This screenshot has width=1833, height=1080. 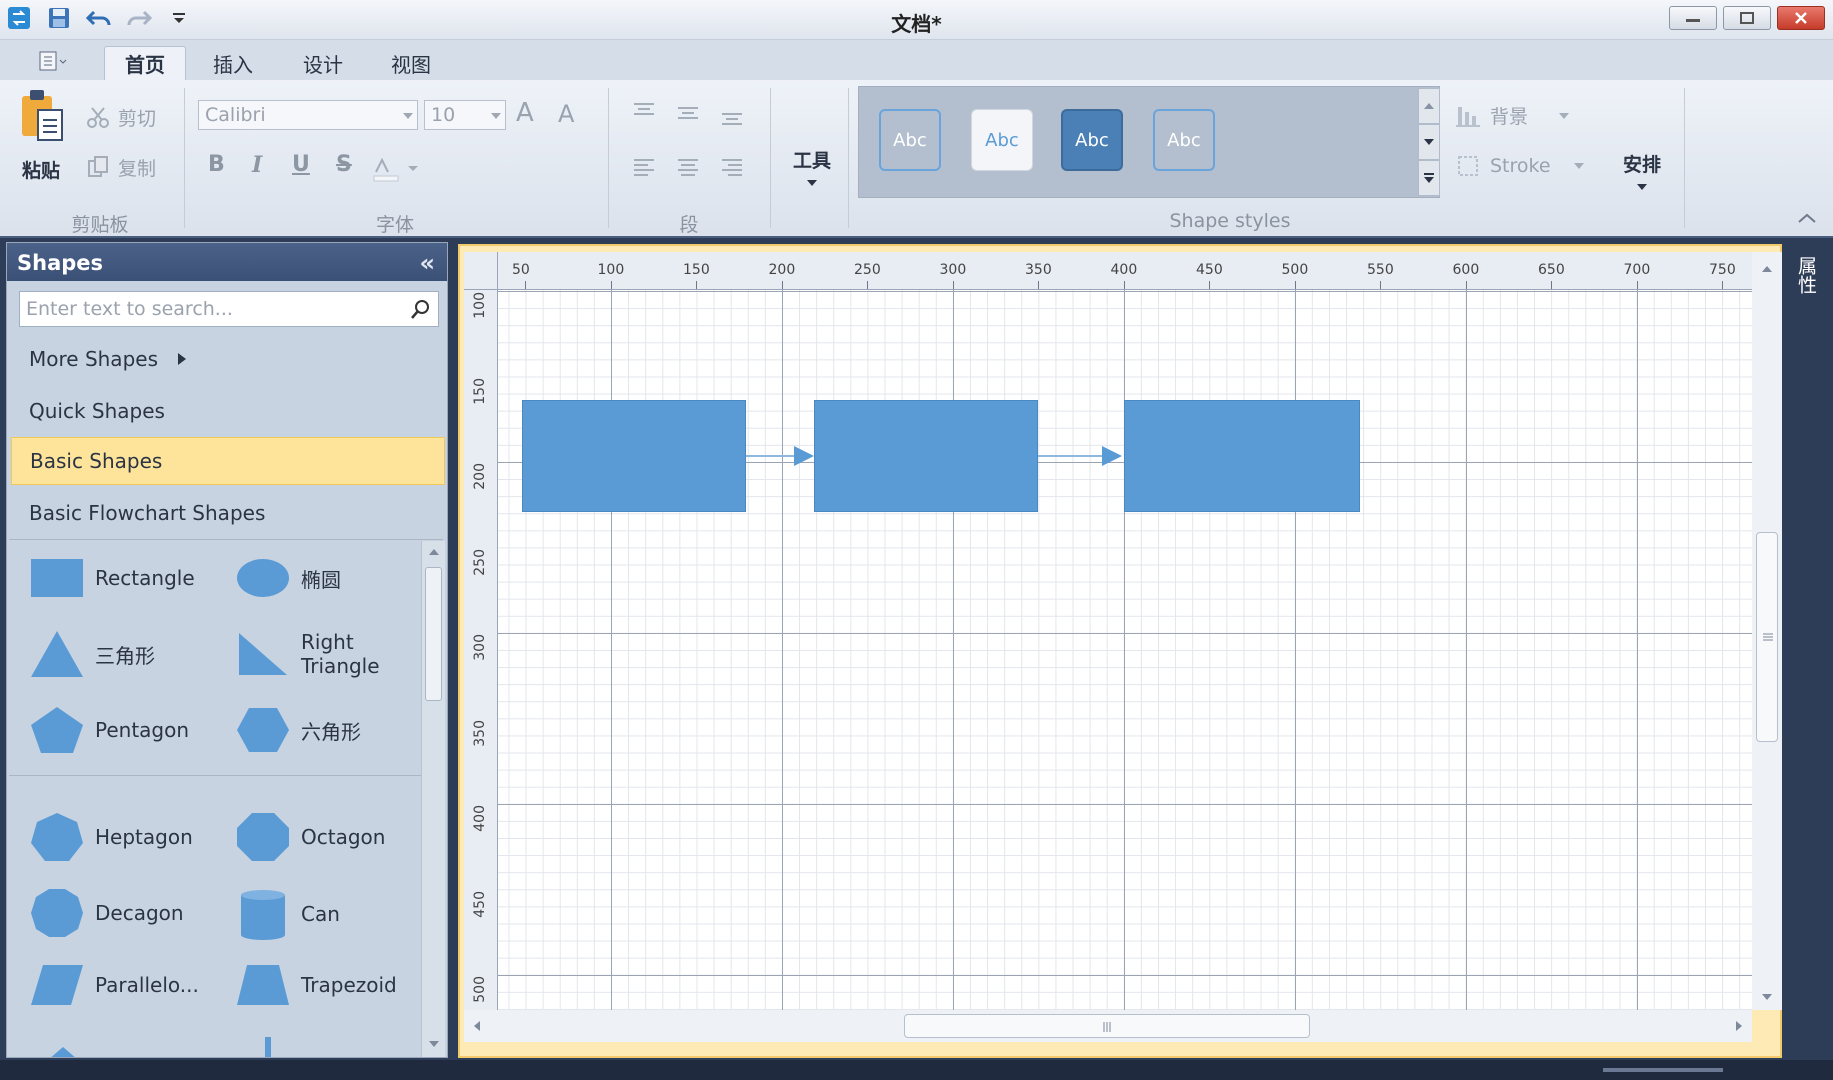 What do you see at coordinates (145, 63) in the screenshot?
I see `tab-home: 首页` at bounding box center [145, 63].